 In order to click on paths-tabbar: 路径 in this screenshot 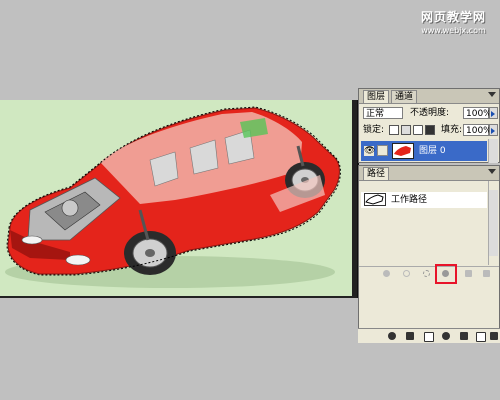, I will do `click(429, 173)`.